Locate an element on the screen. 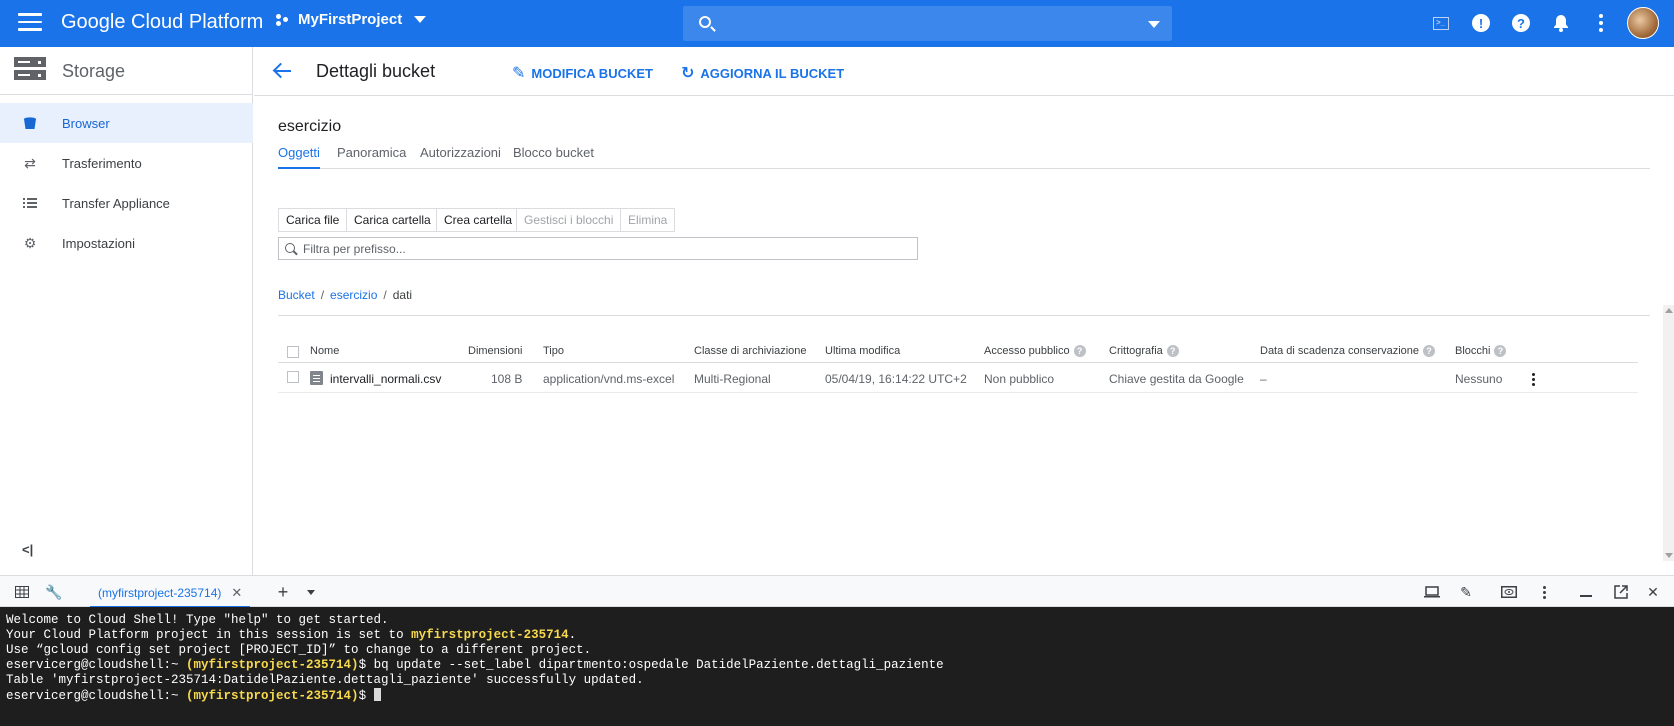 The width and height of the screenshot is (1674, 726). edit-bucket-button: ✎ MODIFICA BUCKET is located at coordinates (582, 73).